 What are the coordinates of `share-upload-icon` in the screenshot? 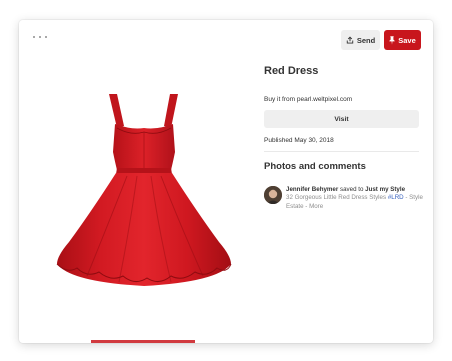 It's located at (350, 40).